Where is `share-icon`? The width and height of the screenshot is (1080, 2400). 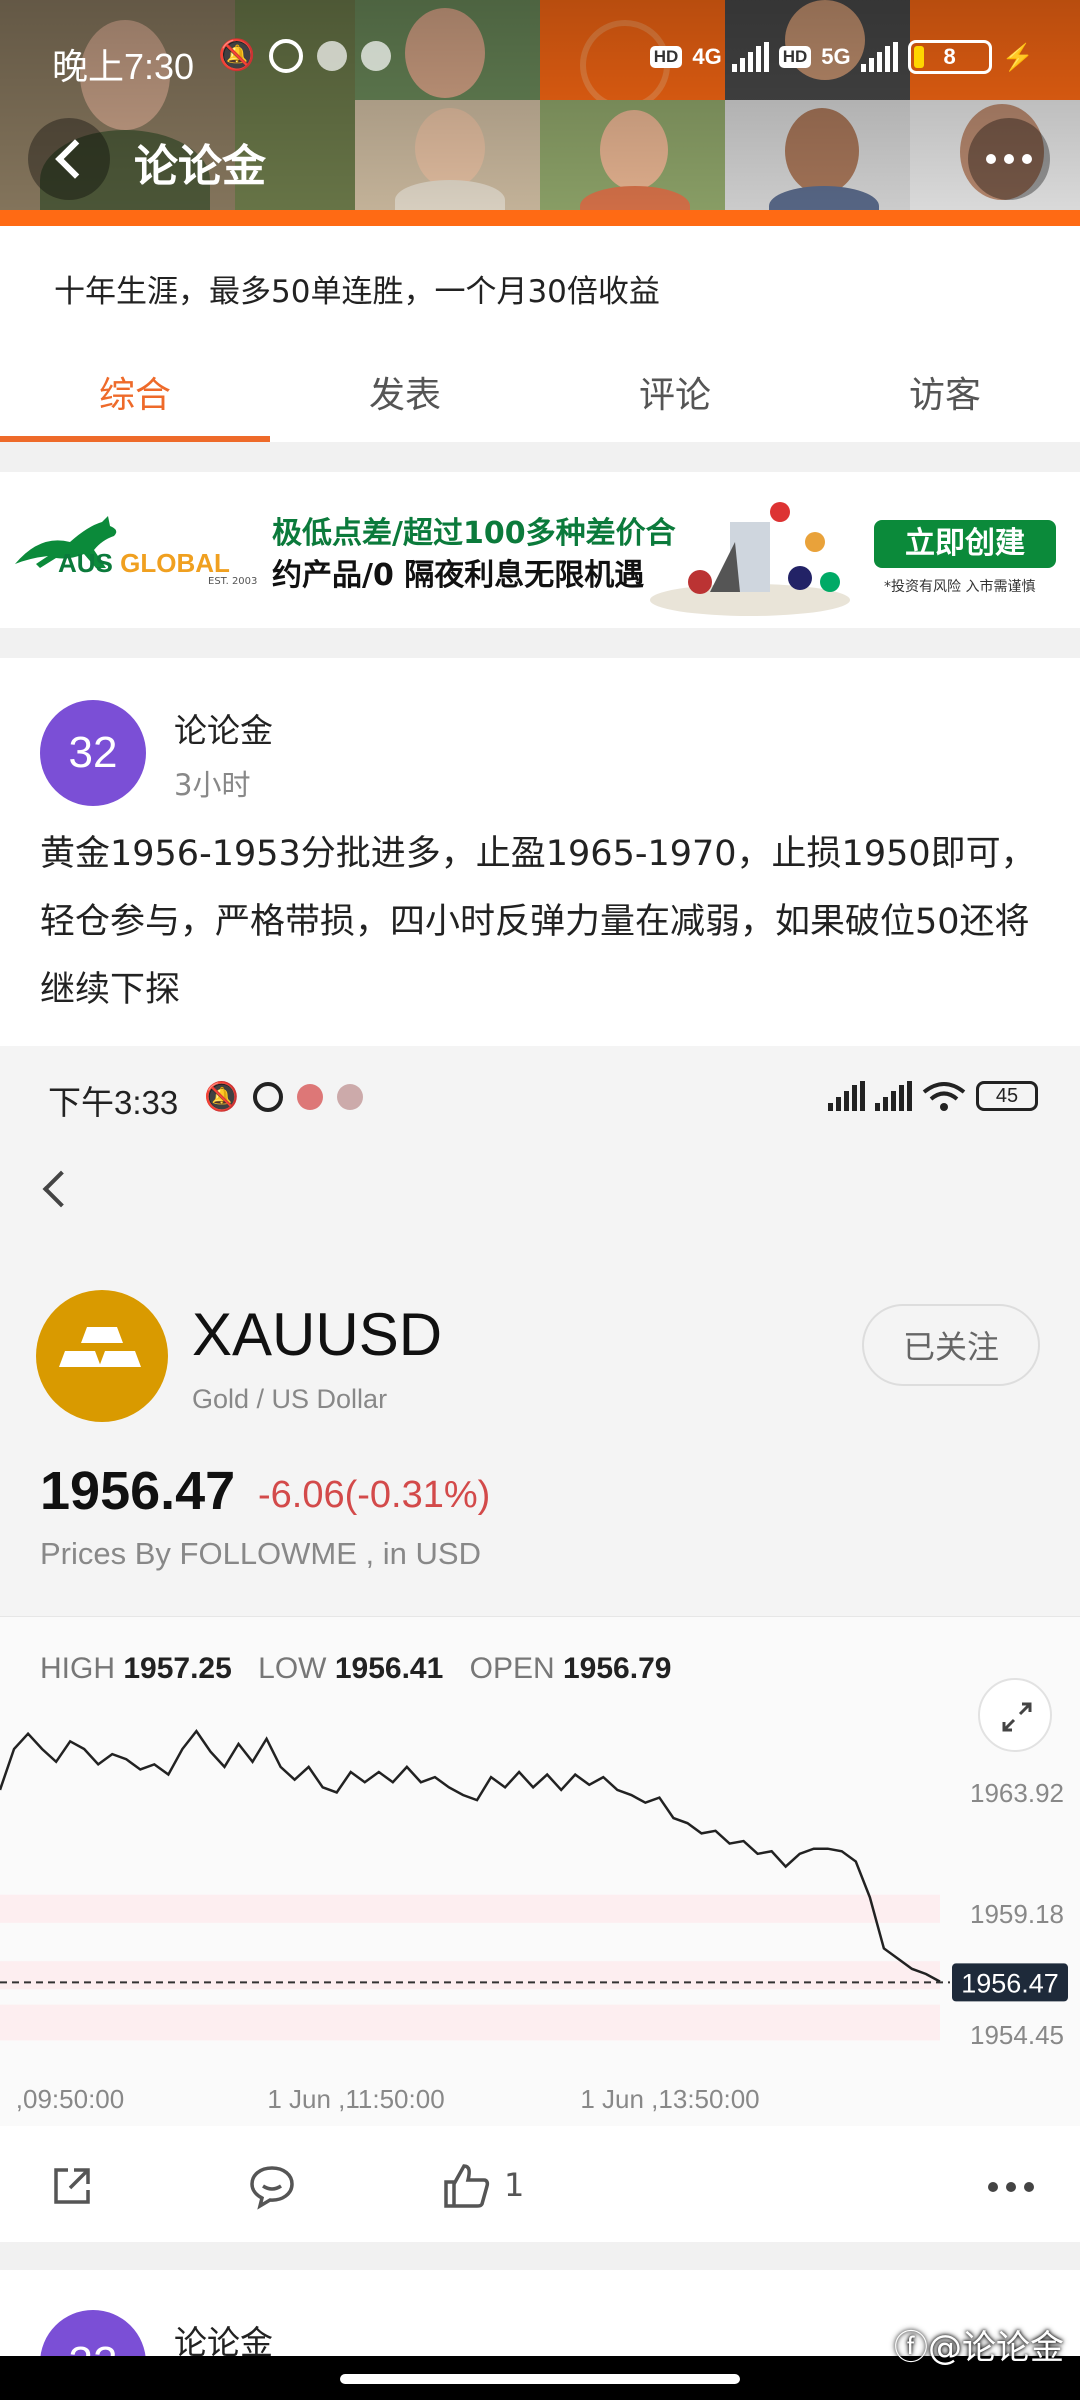 share-icon is located at coordinates (72, 2186).